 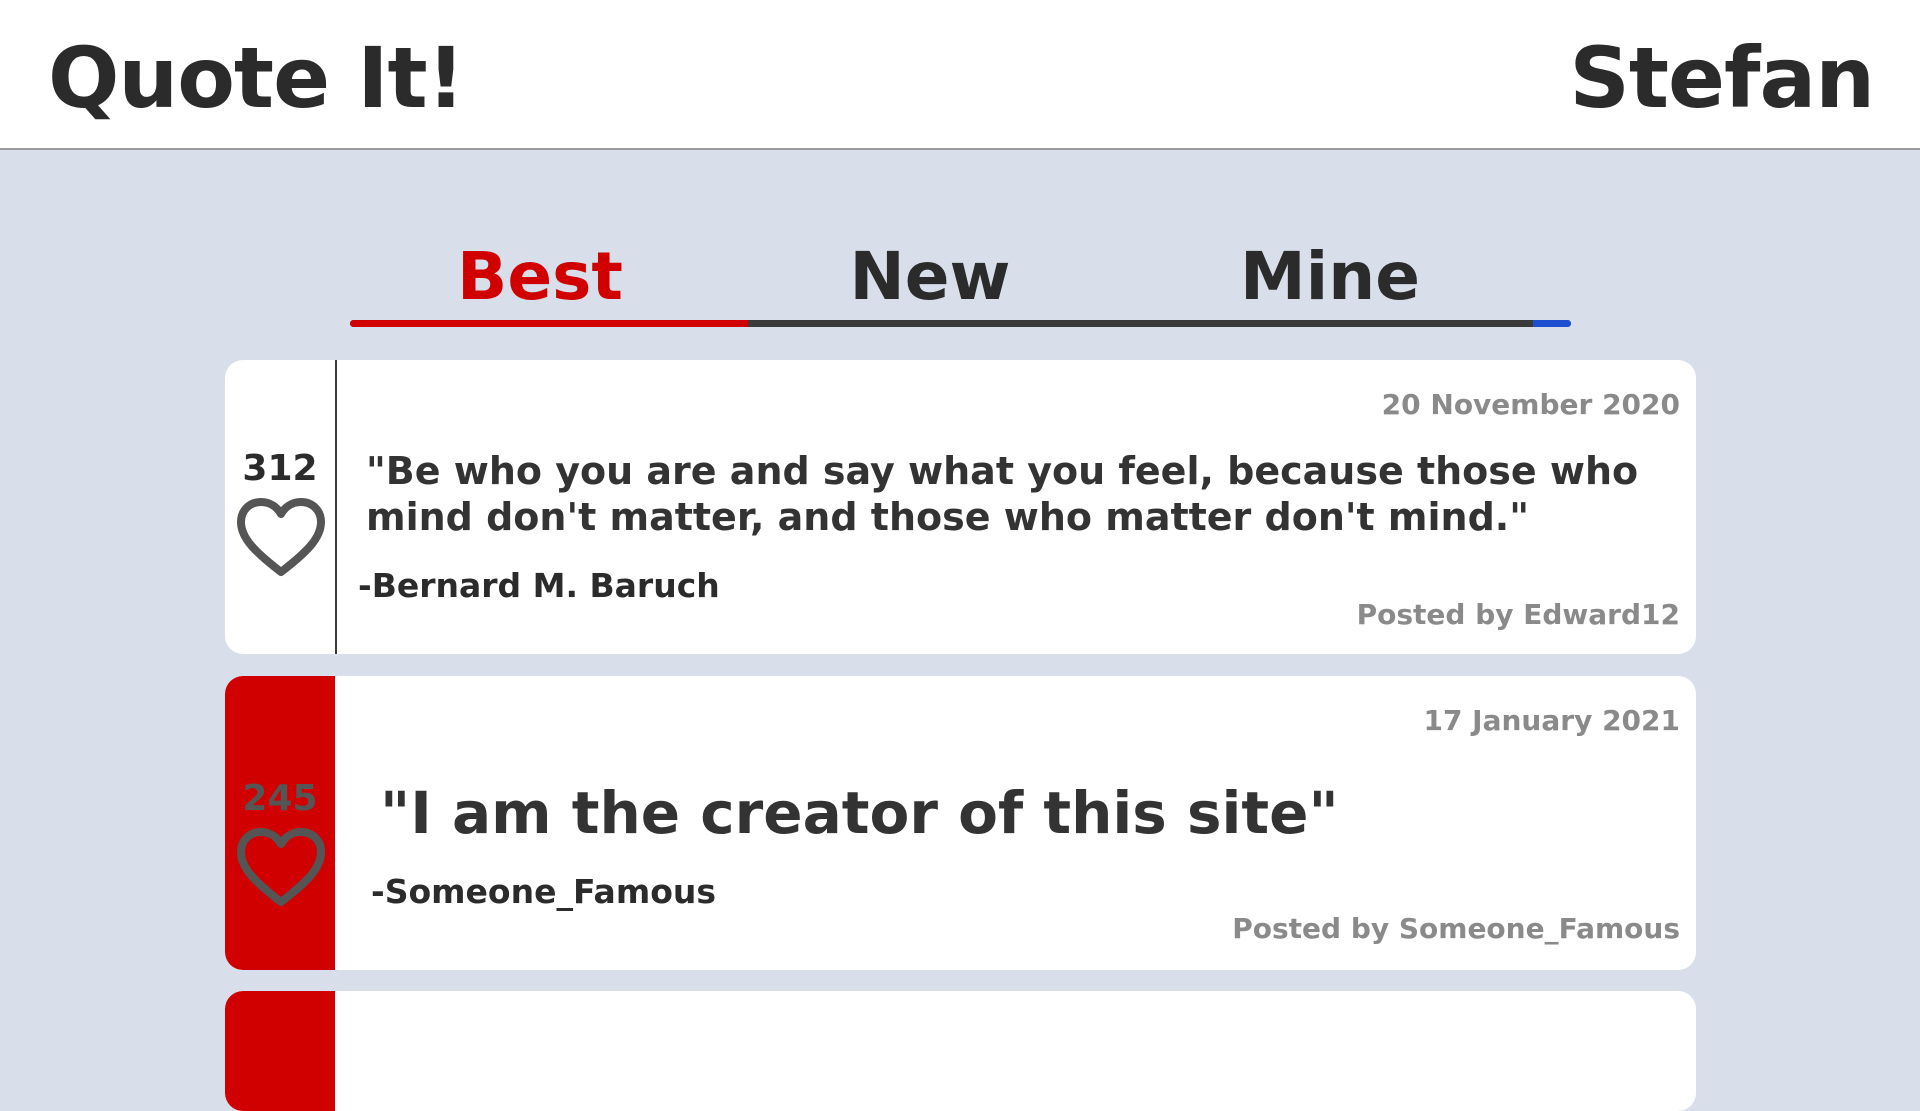 What do you see at coordinates (859, 813) in the screenshot?
I see `quote-text: "I am the creator of this site"` at bounding box center [859, 813].